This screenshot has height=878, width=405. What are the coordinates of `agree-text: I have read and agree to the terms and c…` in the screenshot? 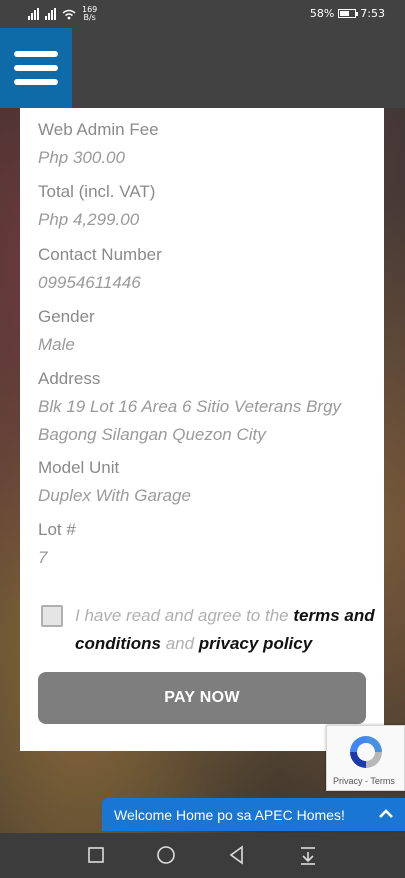 It's located at (225, 630).